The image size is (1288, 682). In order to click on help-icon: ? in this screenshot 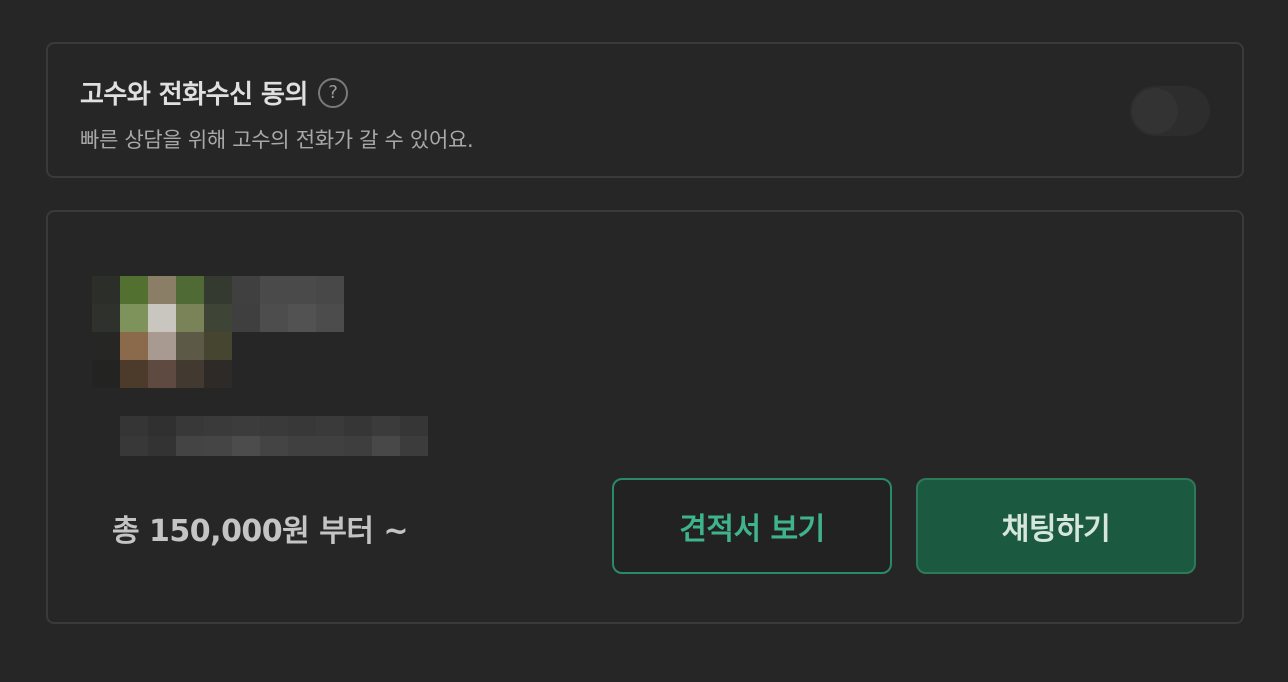, I will do `click(332, 92)`.